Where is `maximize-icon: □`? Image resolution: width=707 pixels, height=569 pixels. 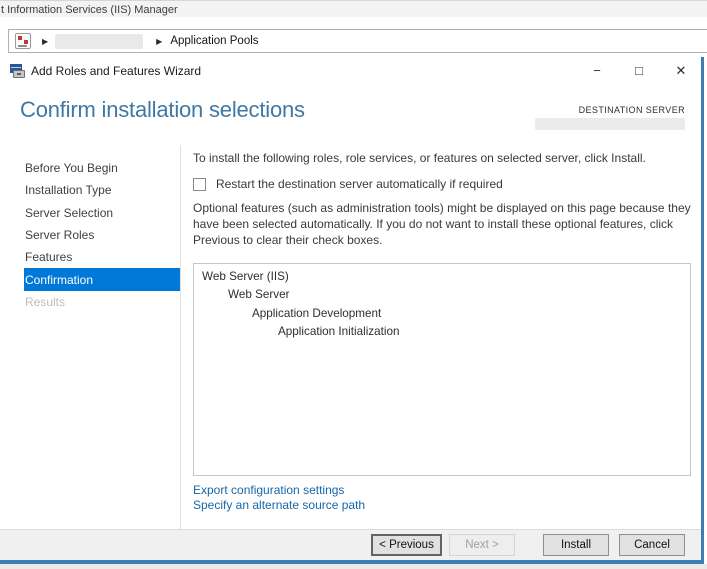 maximize-icon: □ is located at coordinates (639, 71).